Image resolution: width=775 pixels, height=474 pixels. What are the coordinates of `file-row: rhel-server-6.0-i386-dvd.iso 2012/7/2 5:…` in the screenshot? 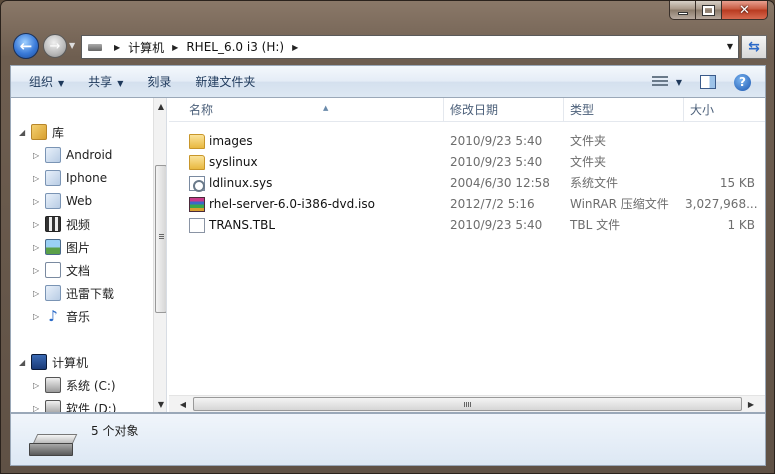 It's located at (467, 204).